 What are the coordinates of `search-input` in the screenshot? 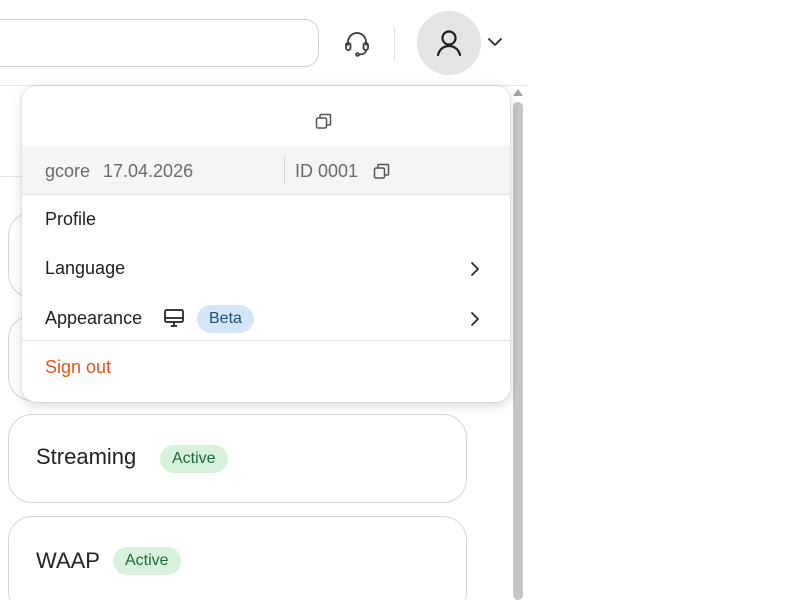 It's located at (159, 43).